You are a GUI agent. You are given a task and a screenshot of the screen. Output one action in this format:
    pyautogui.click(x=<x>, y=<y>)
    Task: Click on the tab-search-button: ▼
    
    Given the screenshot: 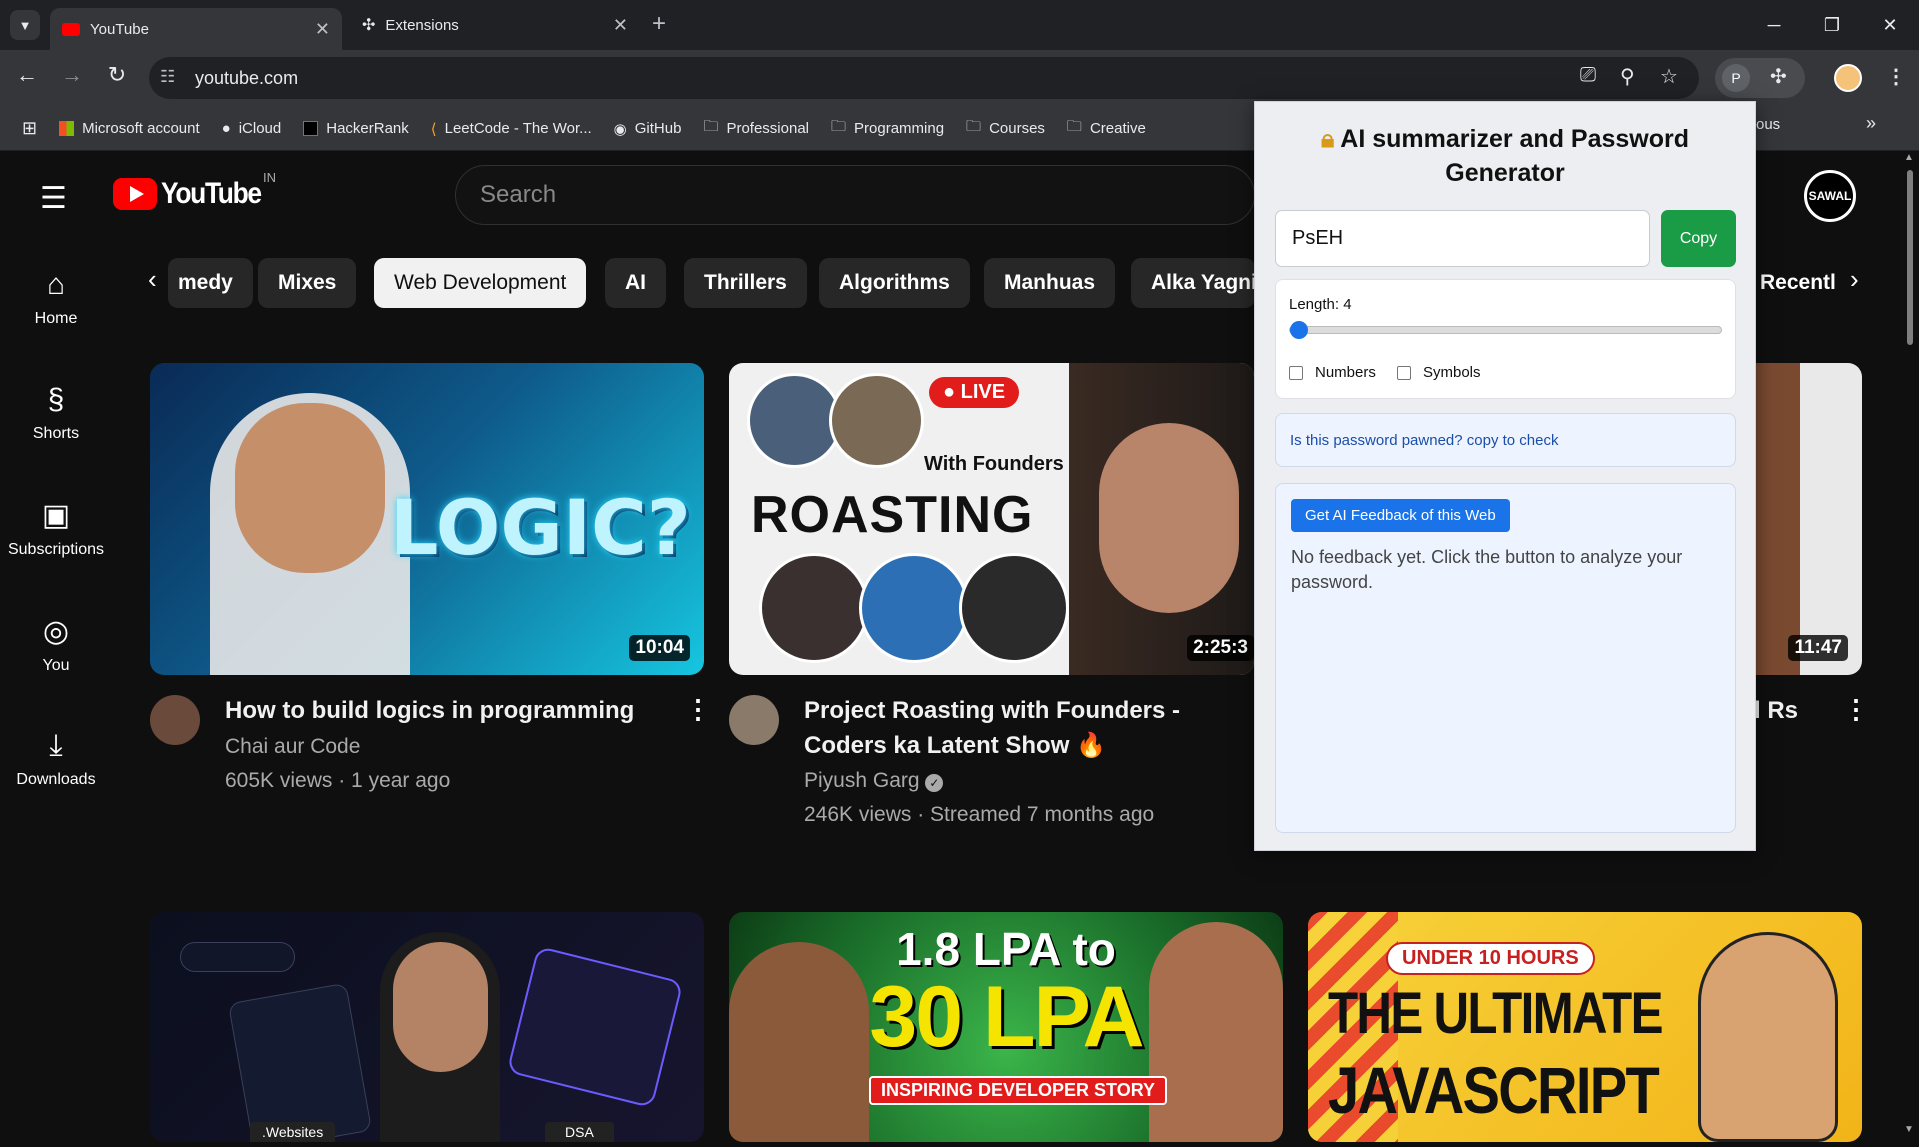 What is the action you would take?
    pyautogui.click(x=25, y=25)
    